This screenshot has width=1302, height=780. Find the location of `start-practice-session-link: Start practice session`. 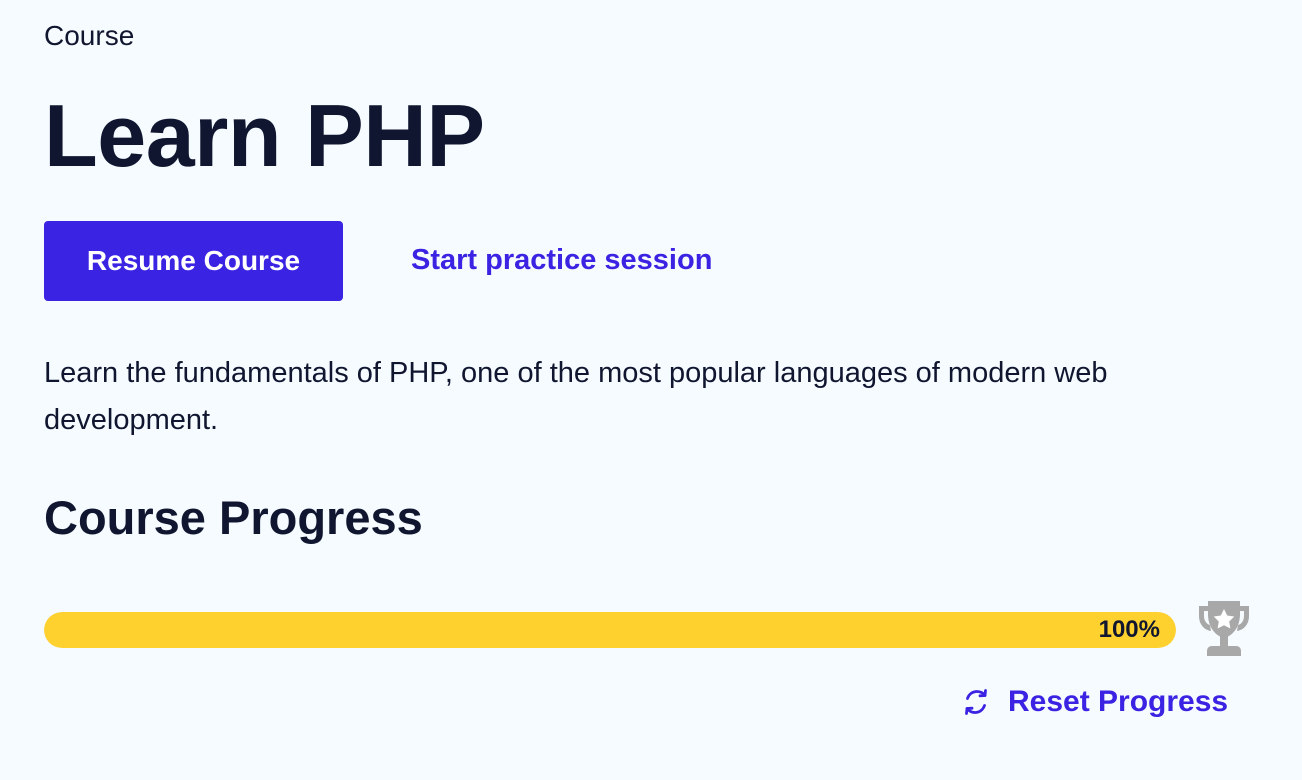

start-practice-session-link: Start practice session is located at coordinates (561, 260).